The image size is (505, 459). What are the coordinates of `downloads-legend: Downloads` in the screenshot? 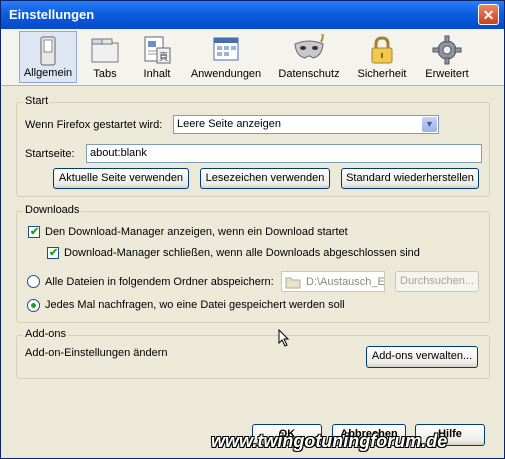 It's located at (52, 210).